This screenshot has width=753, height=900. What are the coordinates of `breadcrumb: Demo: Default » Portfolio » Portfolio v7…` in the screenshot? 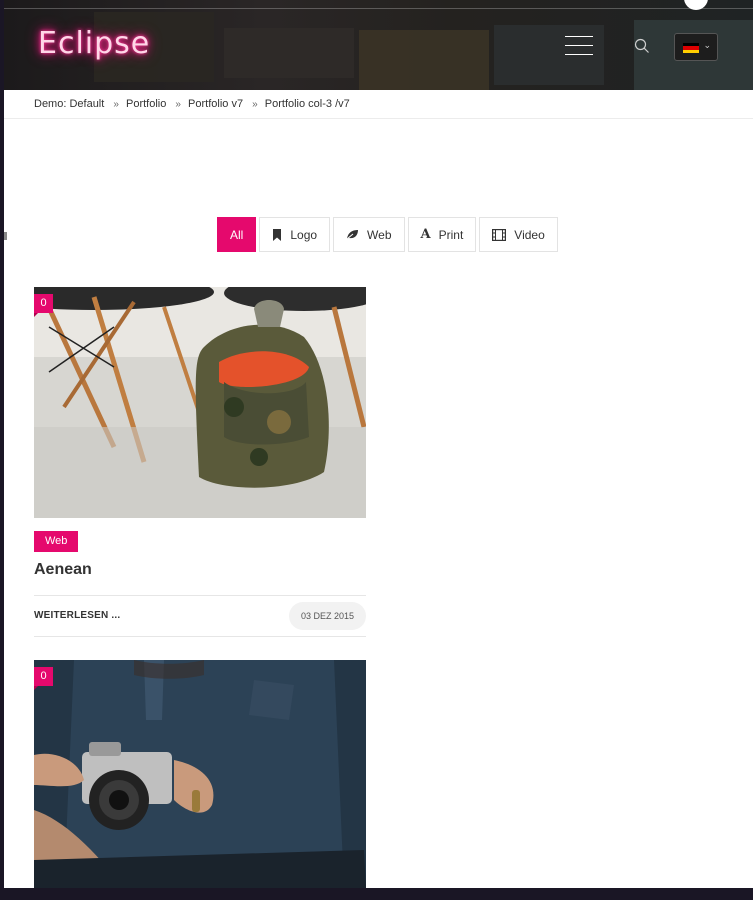 It's located at (378, 104).